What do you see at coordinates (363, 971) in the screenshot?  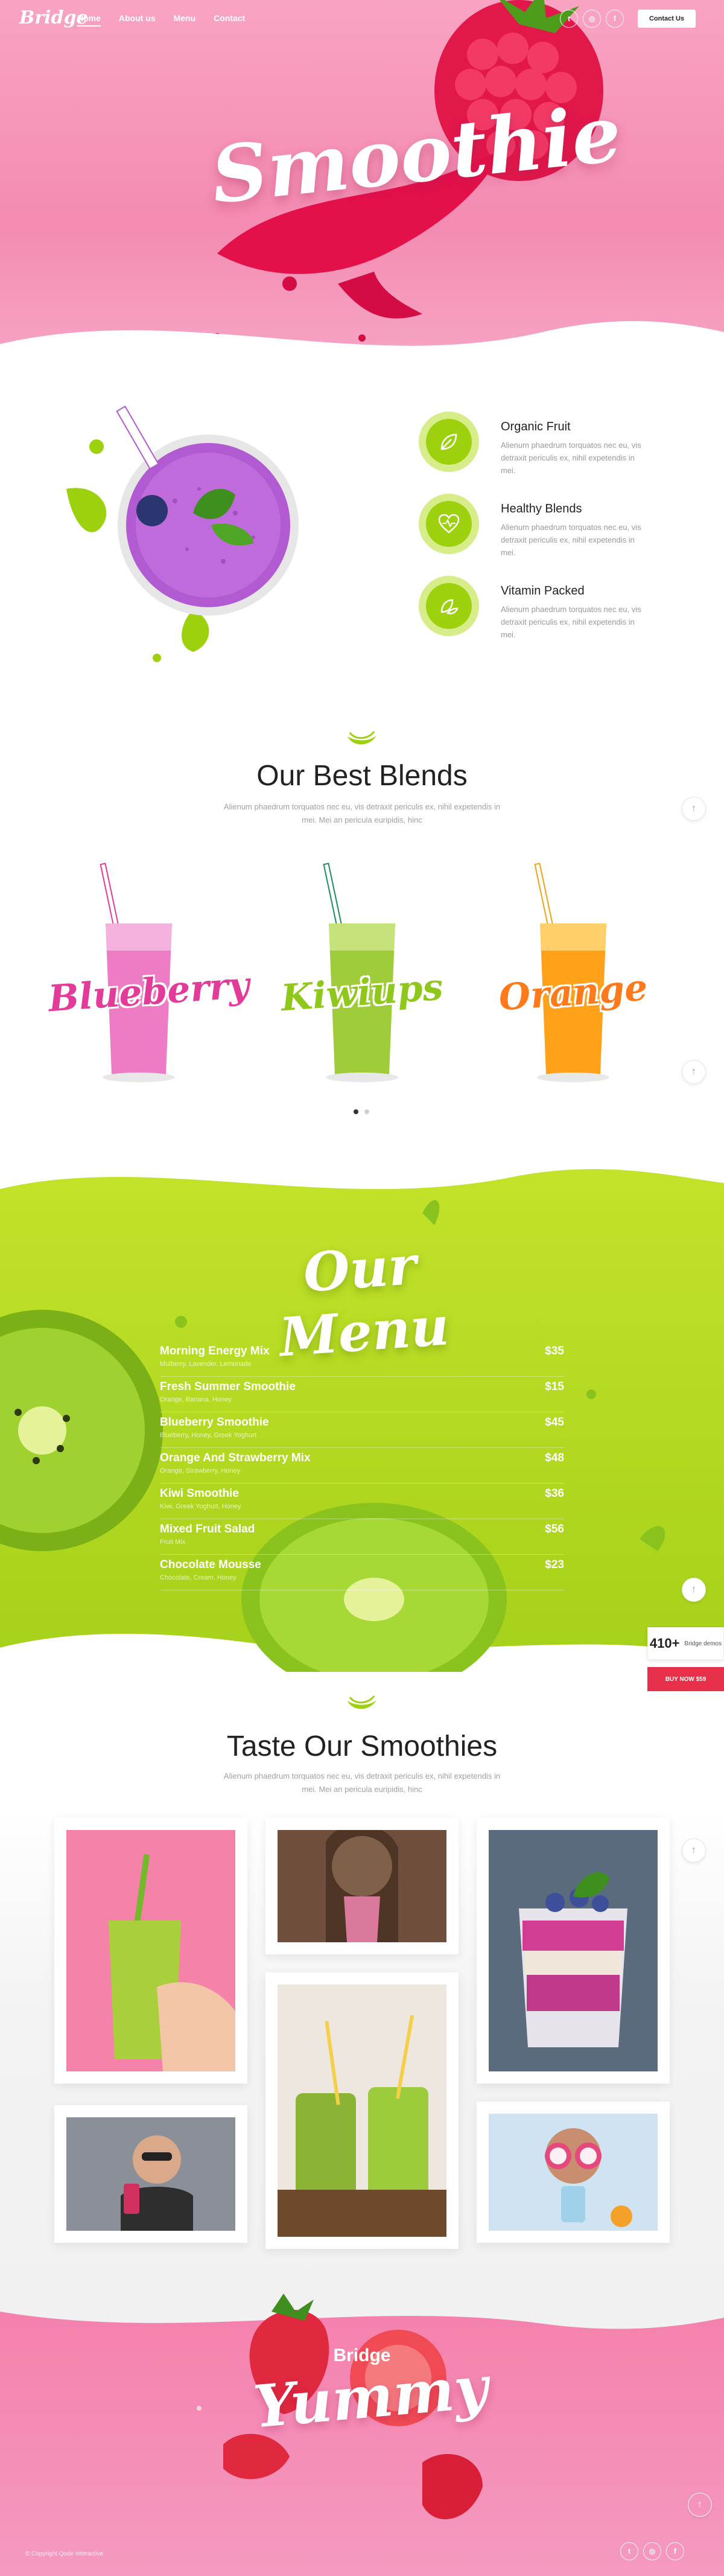 I see `blend-card-kiwiups: Kiwiups` at bounding box center [363, 971].